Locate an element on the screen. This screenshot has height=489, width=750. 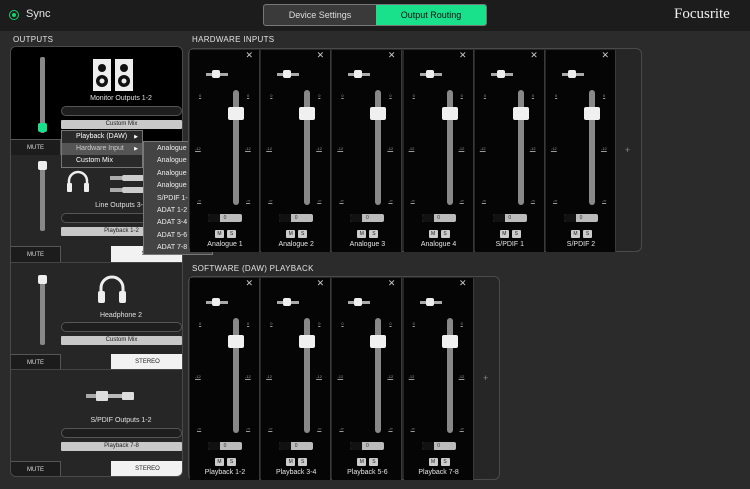
headphone-volume-knob is located at coordinates (42, 279).